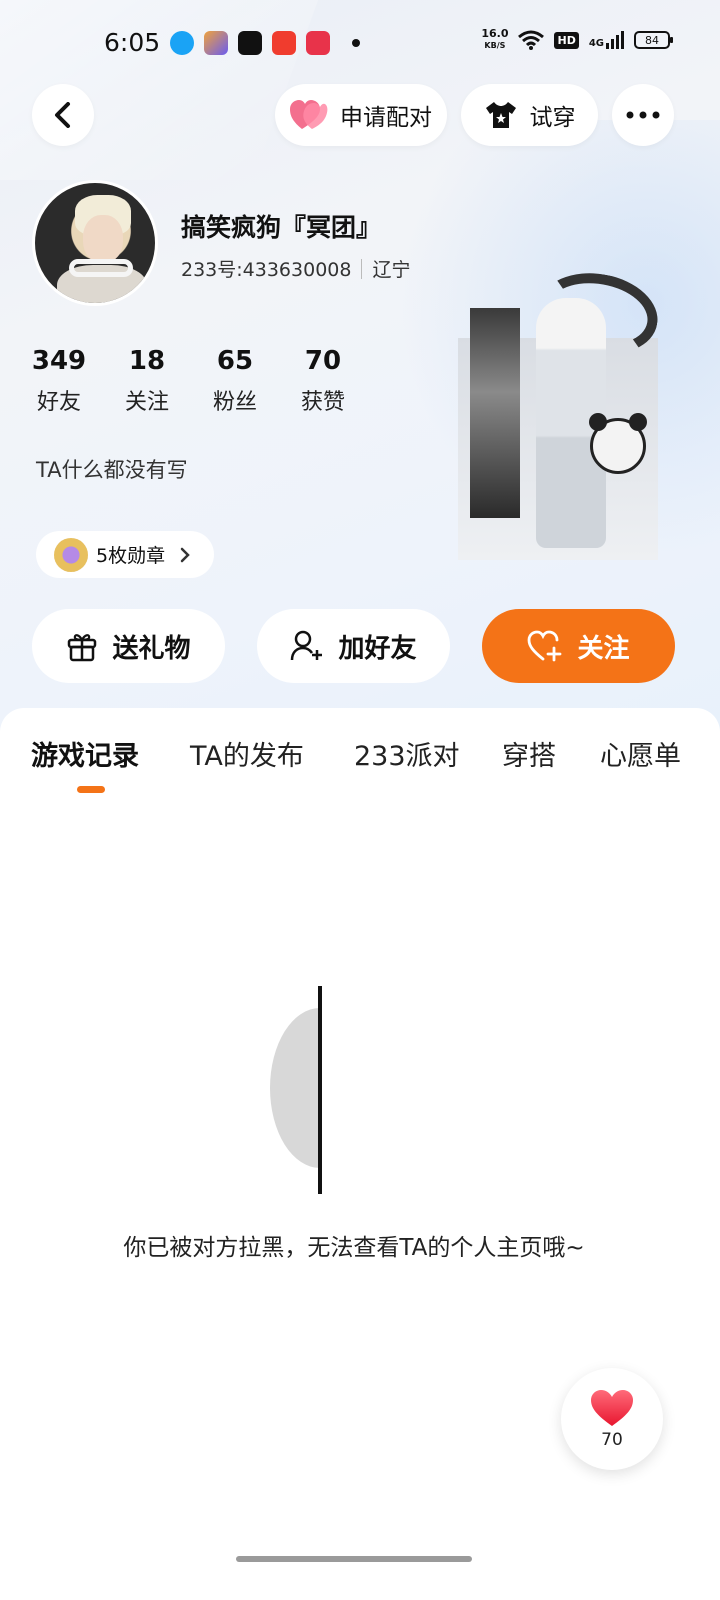 The height and width of the screenshot is (1600, 720). I want to click on stat-label: 好友, so click(58, 402).